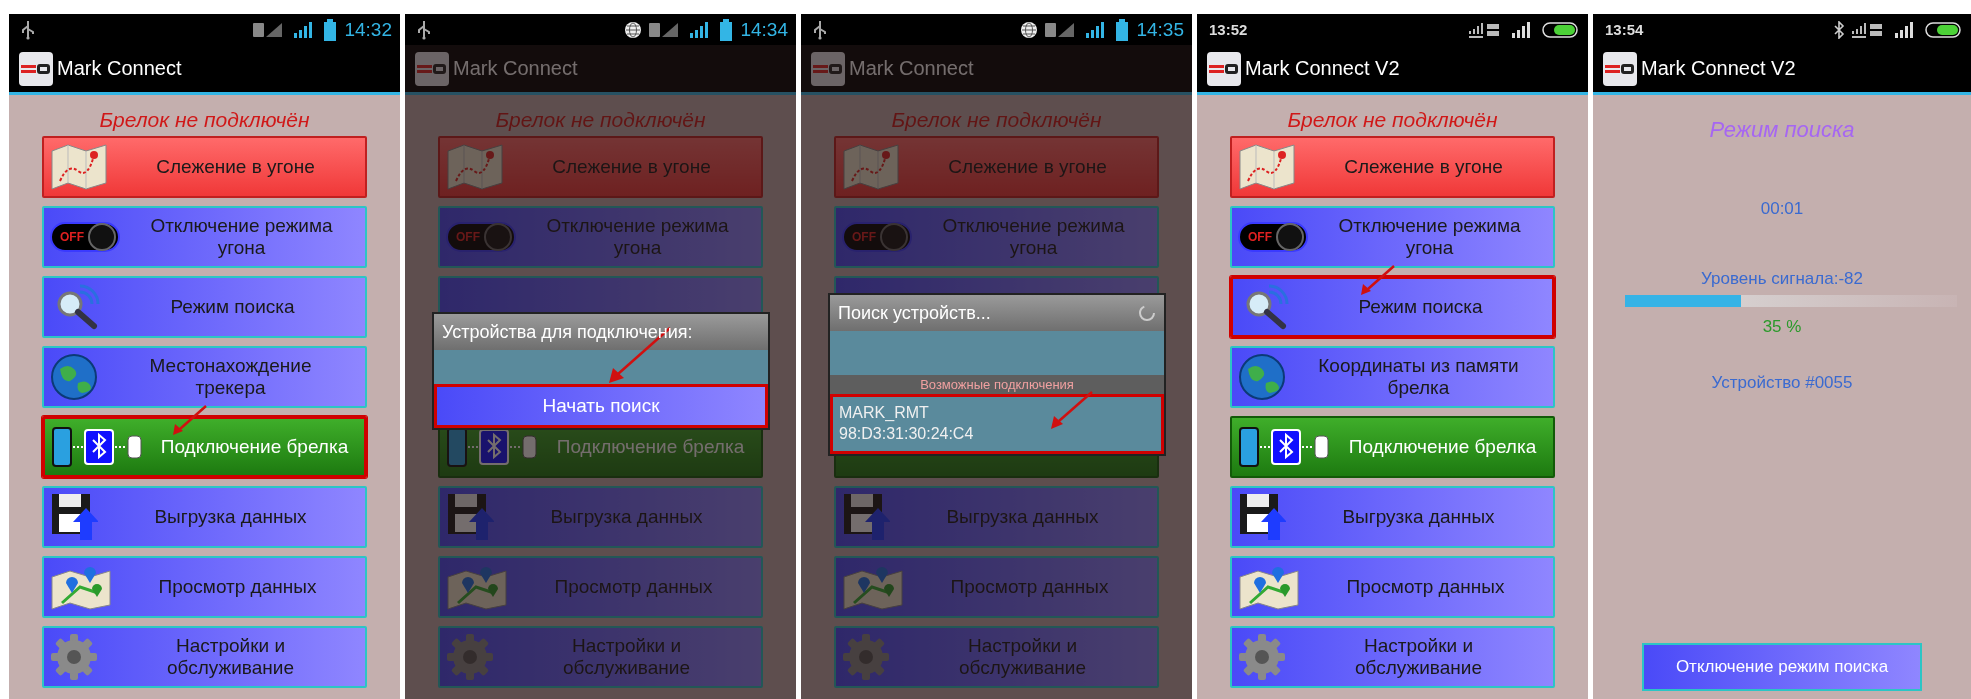 This screenshot has height=699, width=1971. What do you see at coordinates (1839, 29) in the screenshot?
I see `bluetooth-icon` at bounding box center [1839, 29].